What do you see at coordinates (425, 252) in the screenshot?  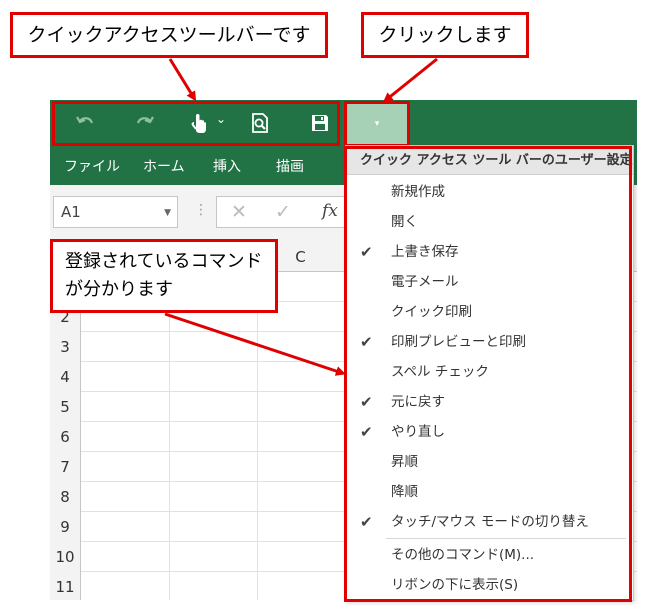 I see `menu-item-label: 上書き保存` at bounding box center [425, 252].